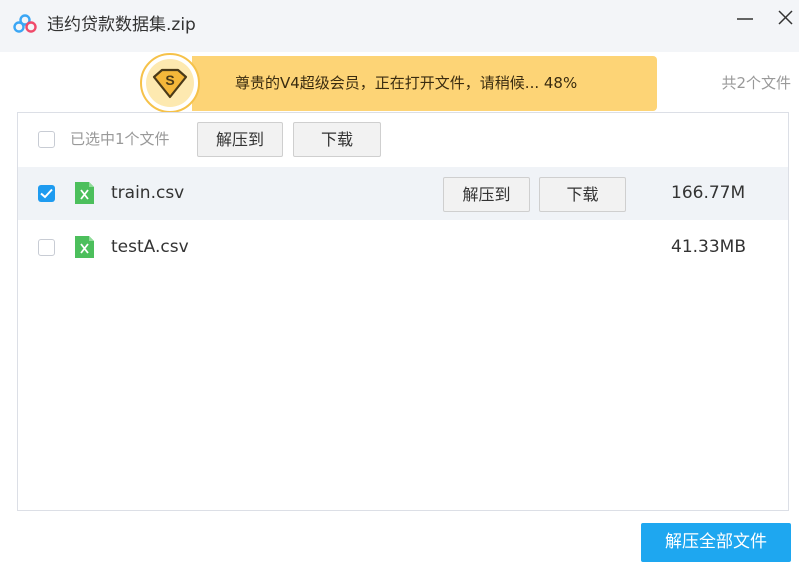 This screenshot has width=799, height=572. I want to click on title-bar: 违约贷款数据集.zip, so click(399, 26).